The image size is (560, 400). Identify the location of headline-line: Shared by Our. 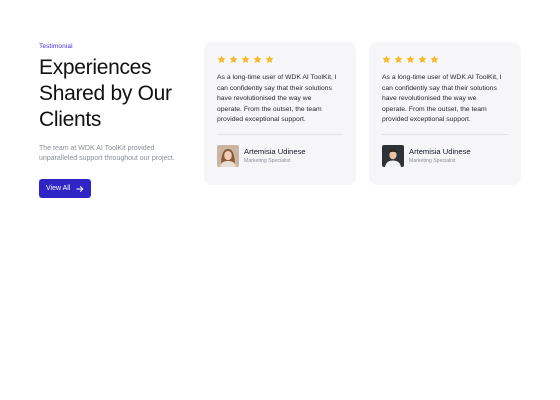
(105, 93).